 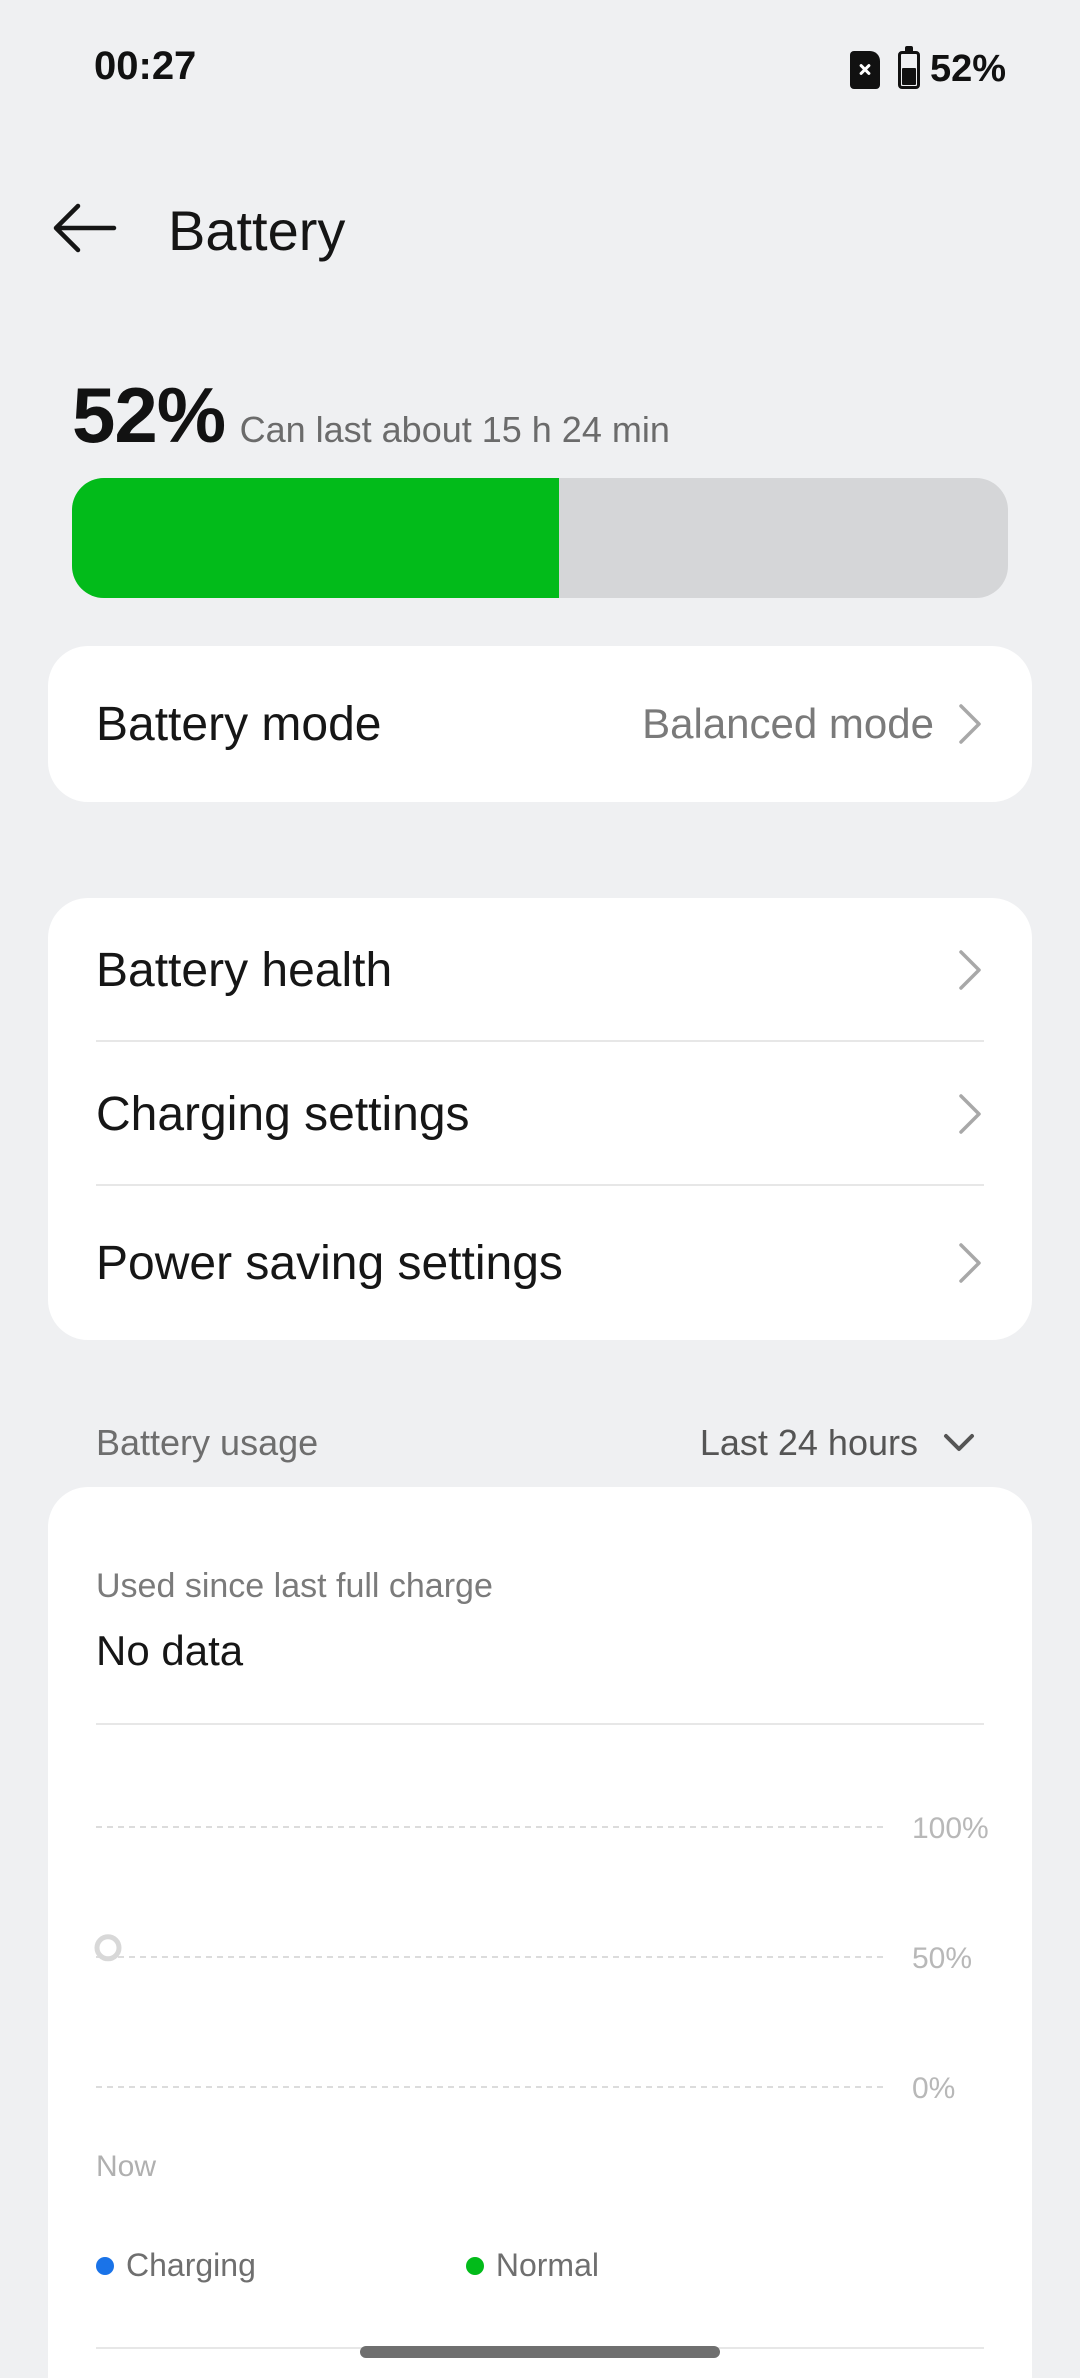 I want to click on battery-level: 52%, so click(x=149, y=415).